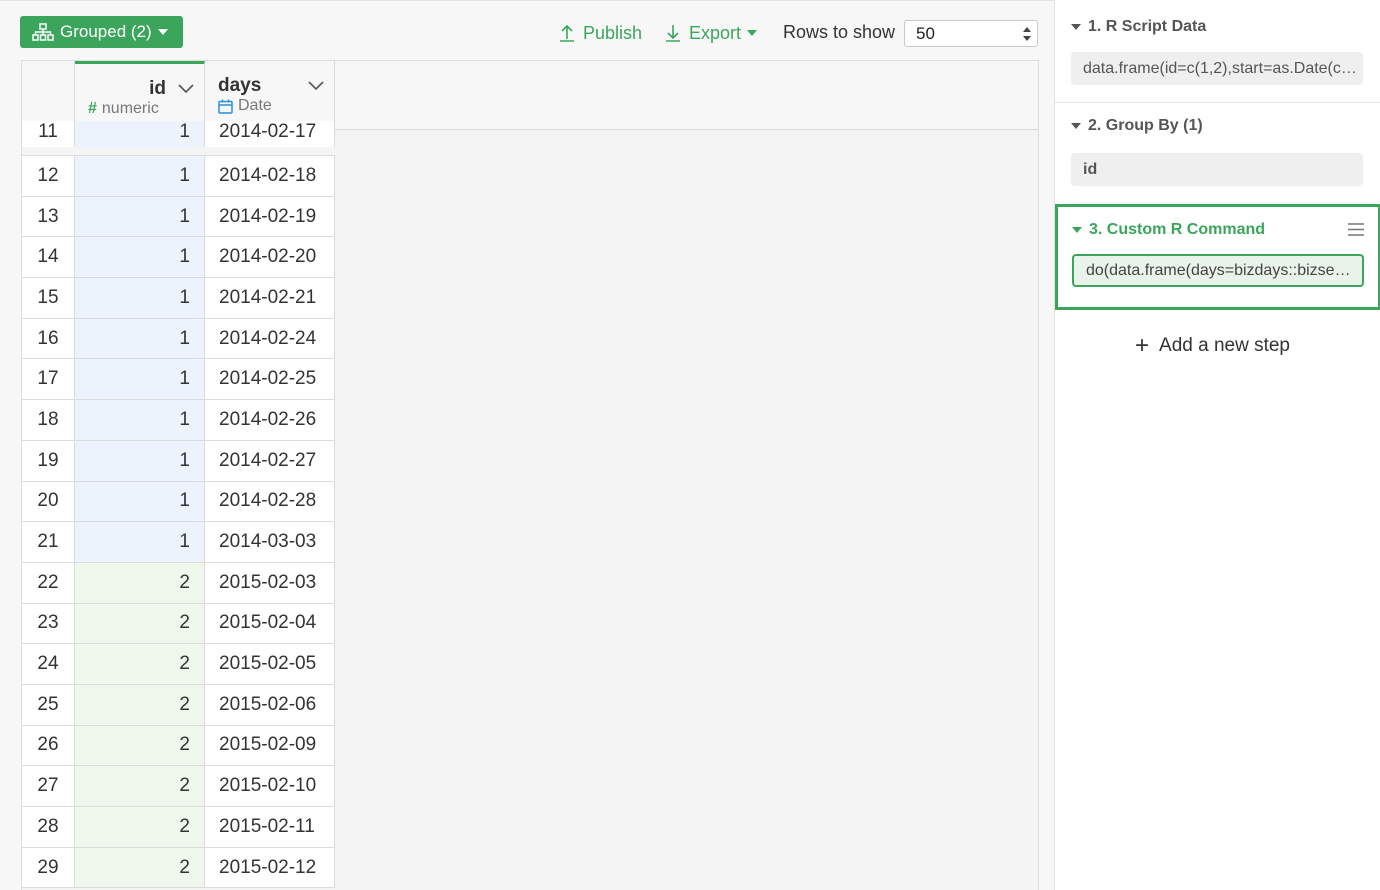 The width and height of the screenshot is (1380, 890). What do you see at coordinates (1217, 102) in the screenshot?
I see `step-divider` at bounding box center [1217, 102].